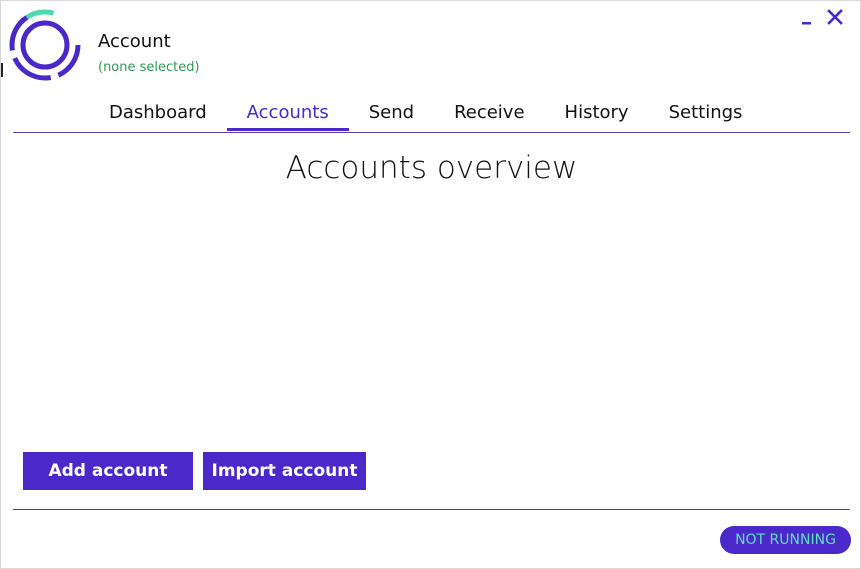  What do you see at coordinates (597, 113) in the screenshot?
I see `tab-history: History` at bounding box center [597, 113].